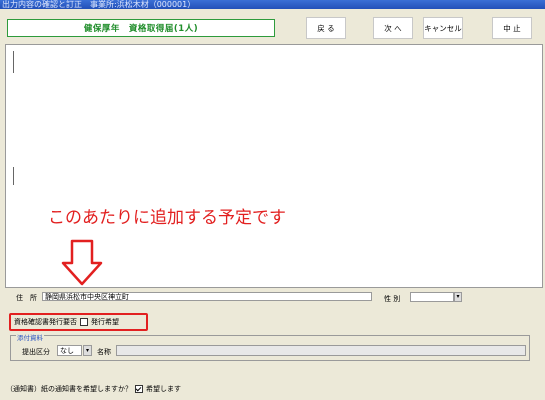 The height and width of the screenshot is (400, 545). What do you see at coordinates (30, 337) in the screenshot?
I see `attachment-legend: 添付資料` at bounding box center [30, 337].